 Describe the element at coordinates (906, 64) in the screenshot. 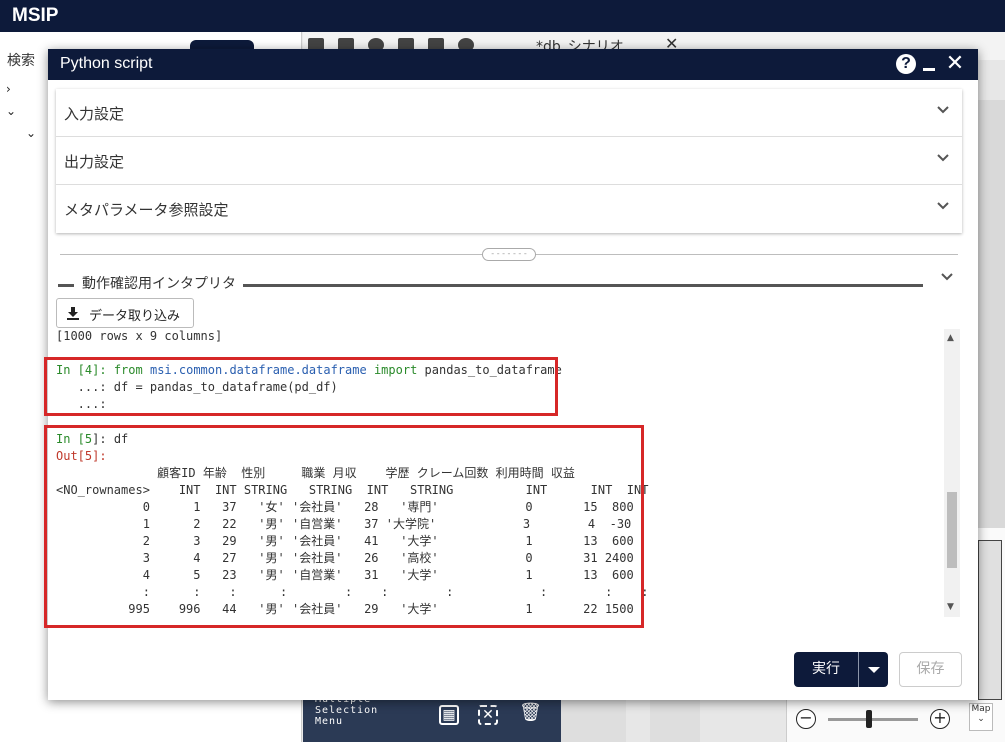

I see `help-icon: ?` at that location.